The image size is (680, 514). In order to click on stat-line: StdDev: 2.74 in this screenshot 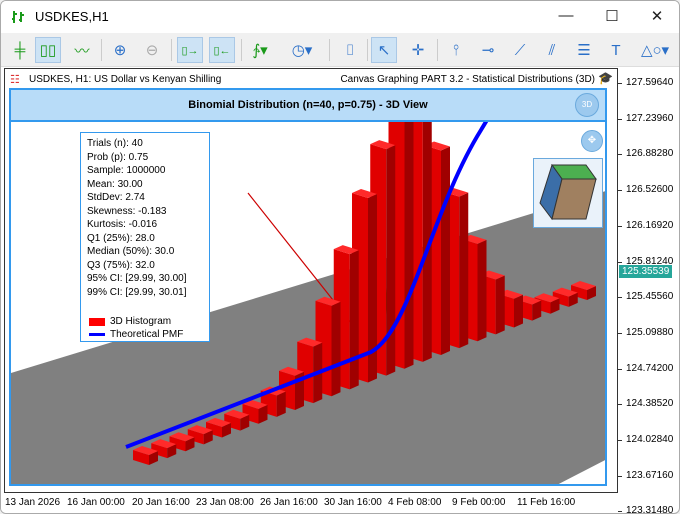, I will do `click(116, 197)`.